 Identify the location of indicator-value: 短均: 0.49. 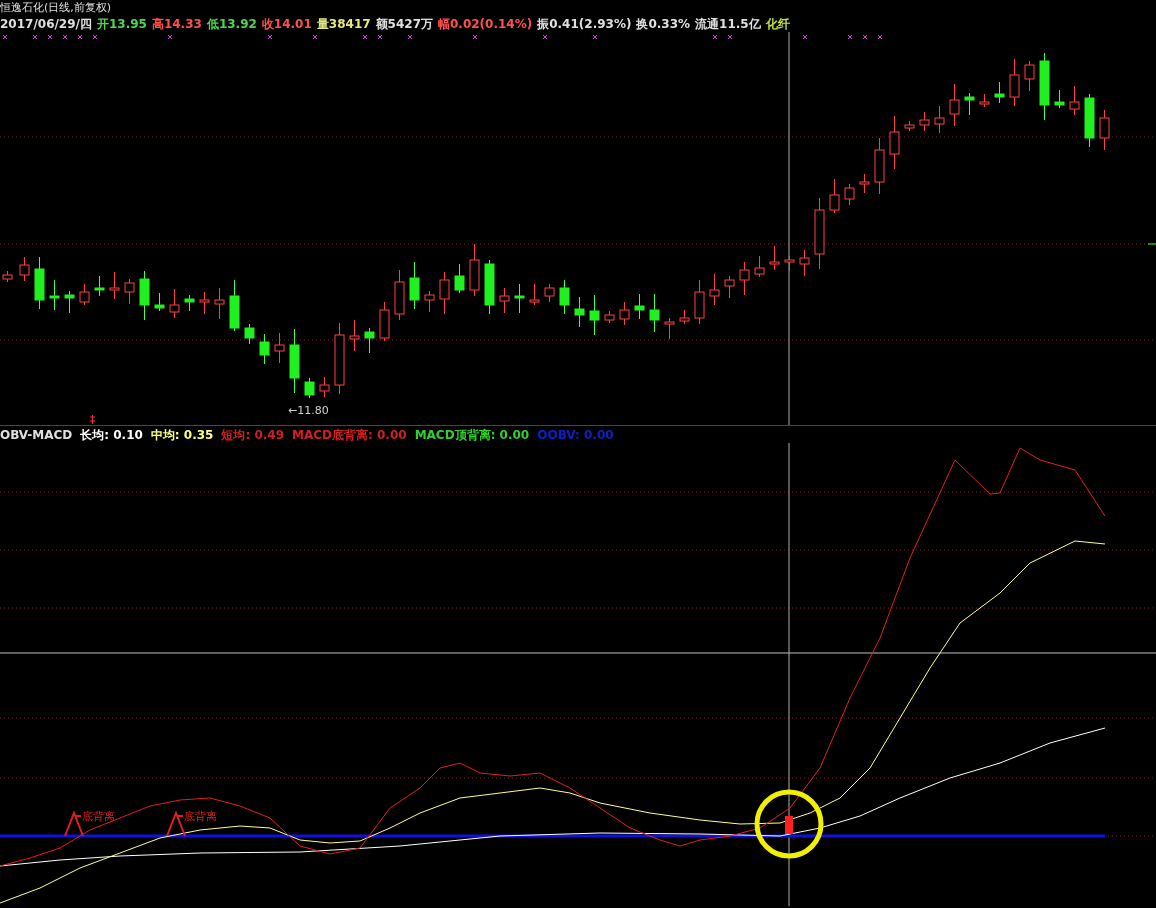
(253, 435).